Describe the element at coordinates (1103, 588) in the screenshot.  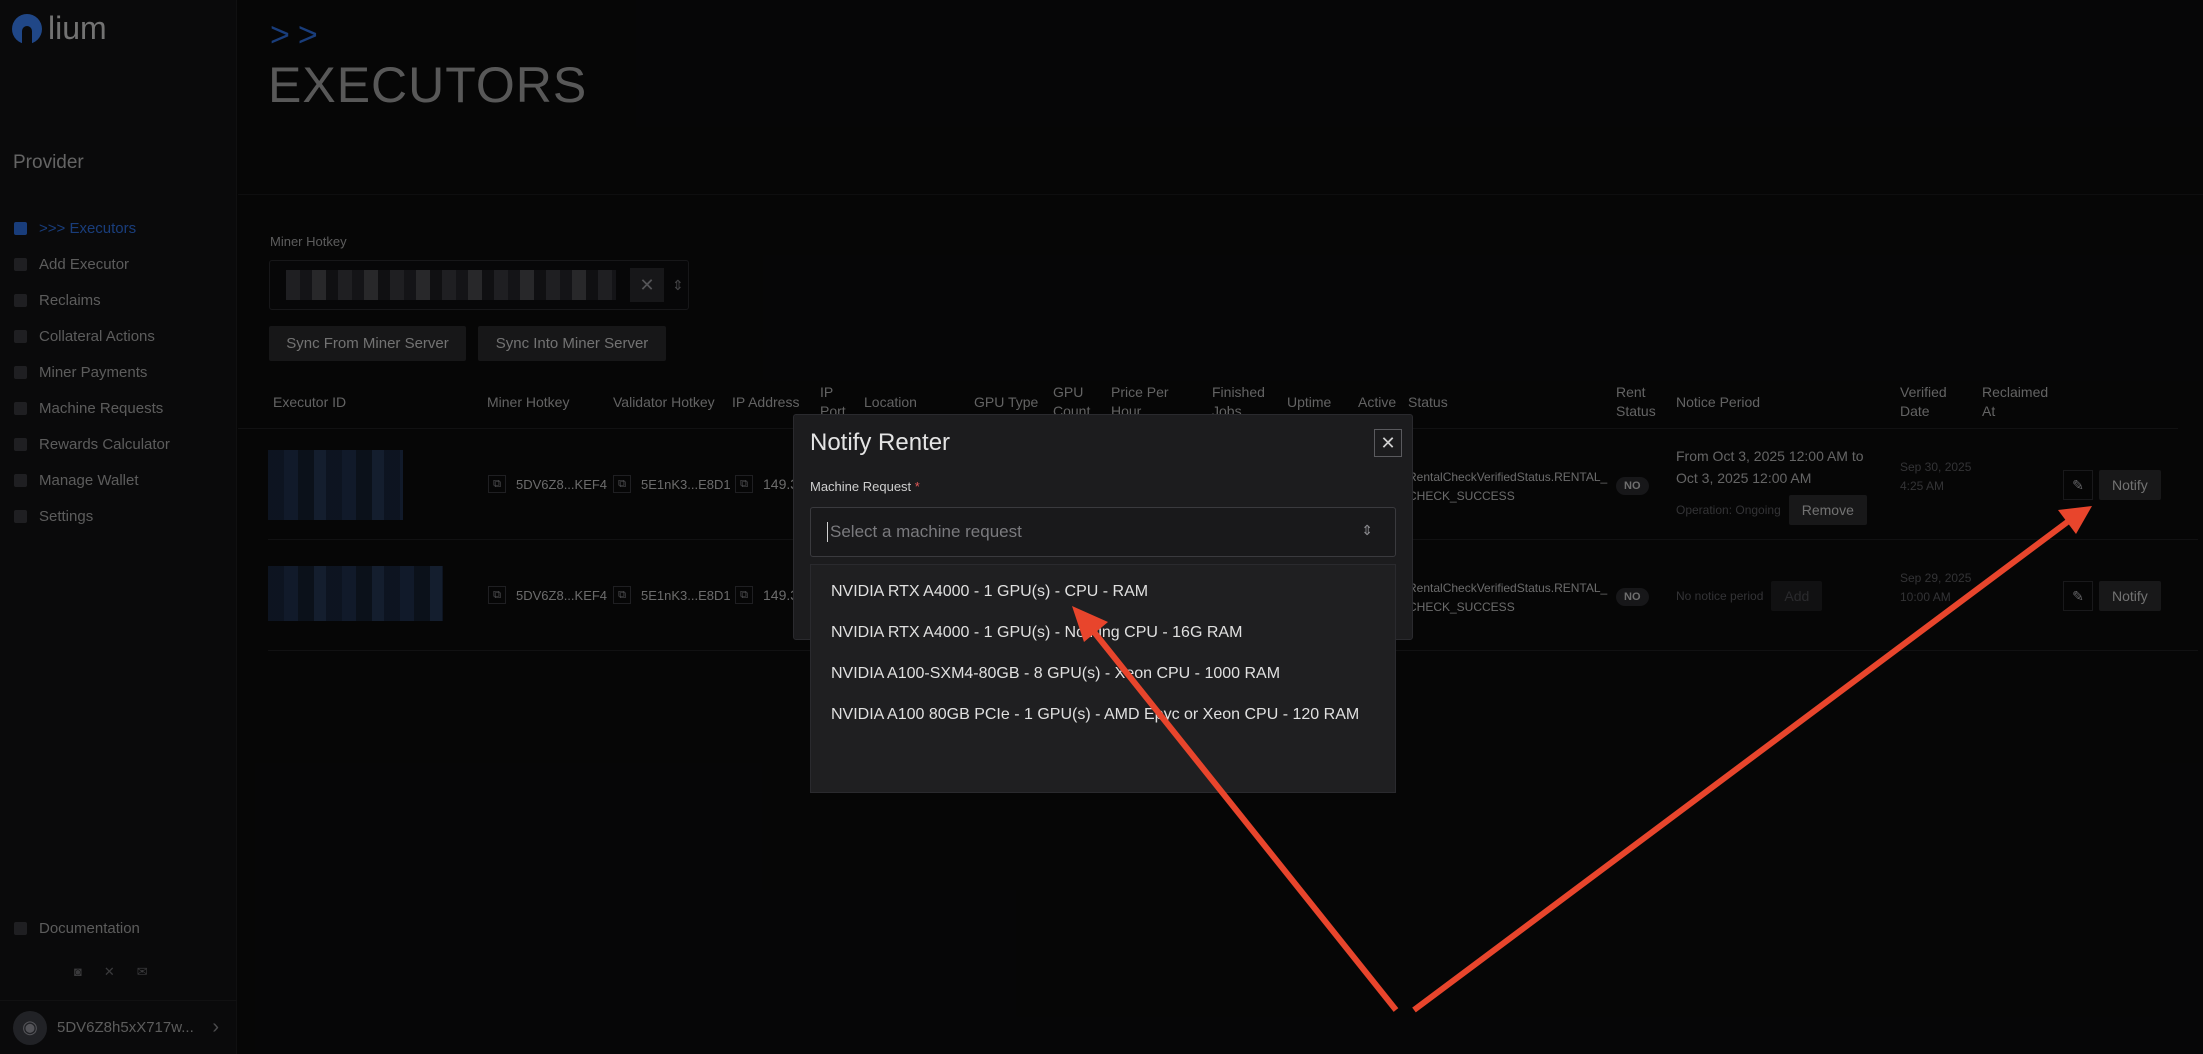
I see `dropdown-option: NVIDIA RTX A4000 - 1 GPU(s) - CPU - RAM` at that location.